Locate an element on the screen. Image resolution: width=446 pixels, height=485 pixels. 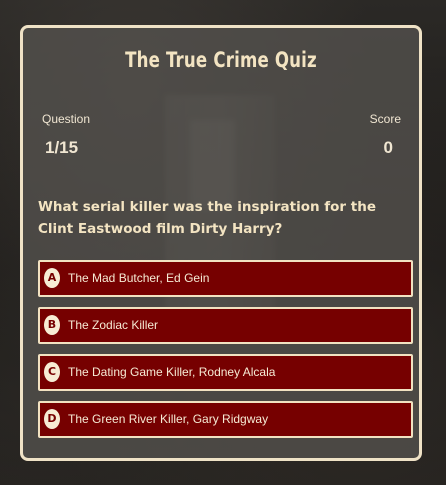
answer-label: The Green River Killer, Gary Ridgway is located at coordinates (168, 419).